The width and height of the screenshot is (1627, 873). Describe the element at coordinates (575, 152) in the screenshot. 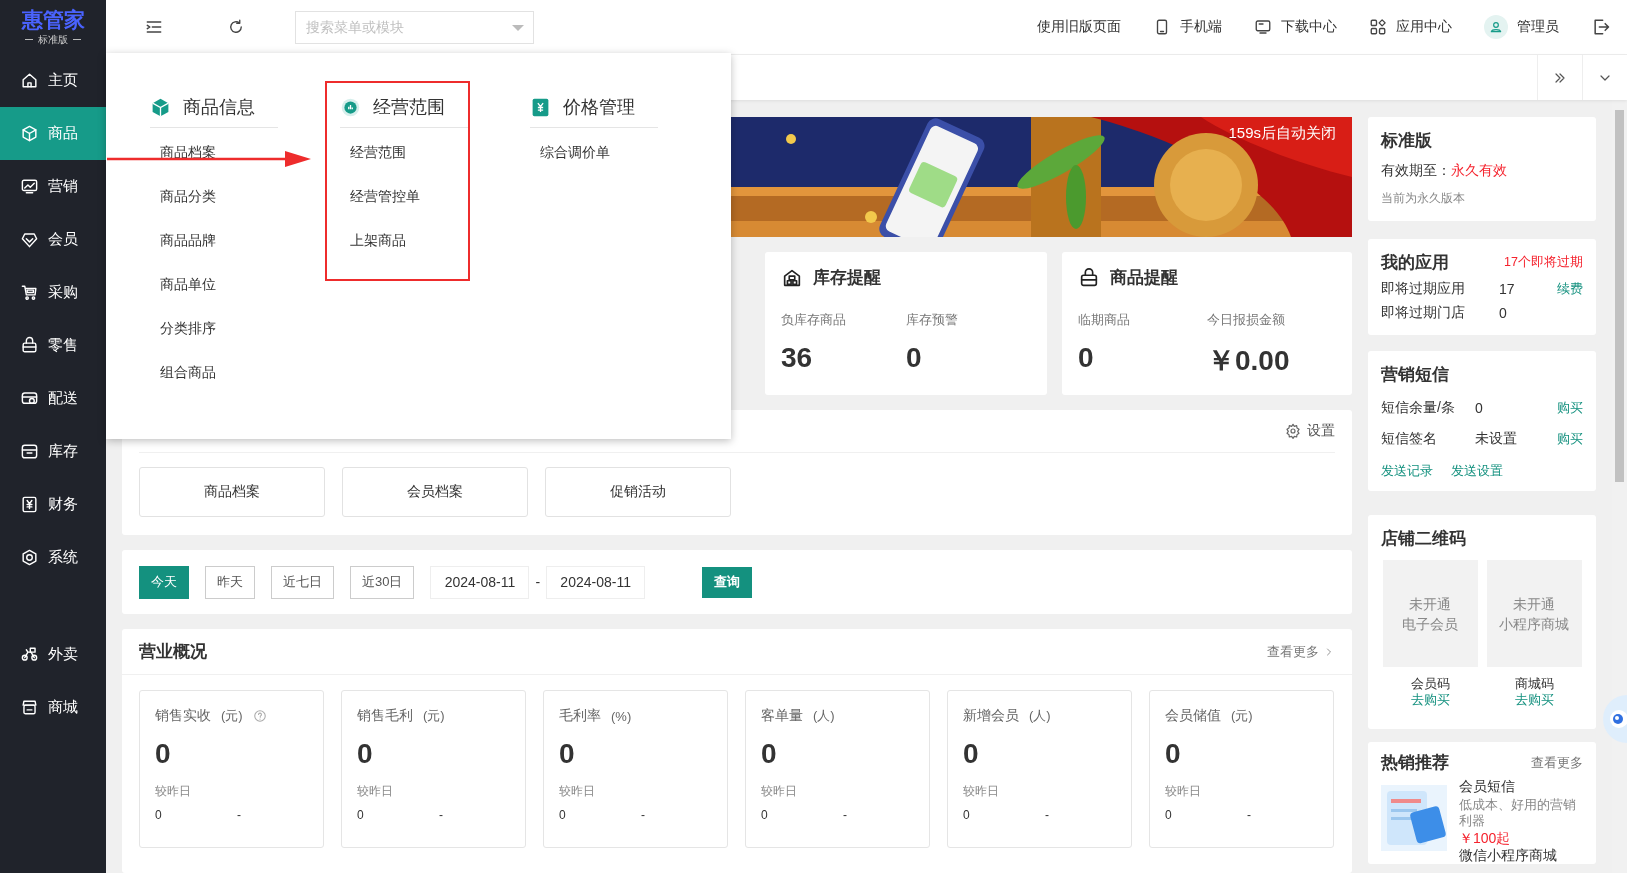

I see `menu-item: 综合调价单` at that location.